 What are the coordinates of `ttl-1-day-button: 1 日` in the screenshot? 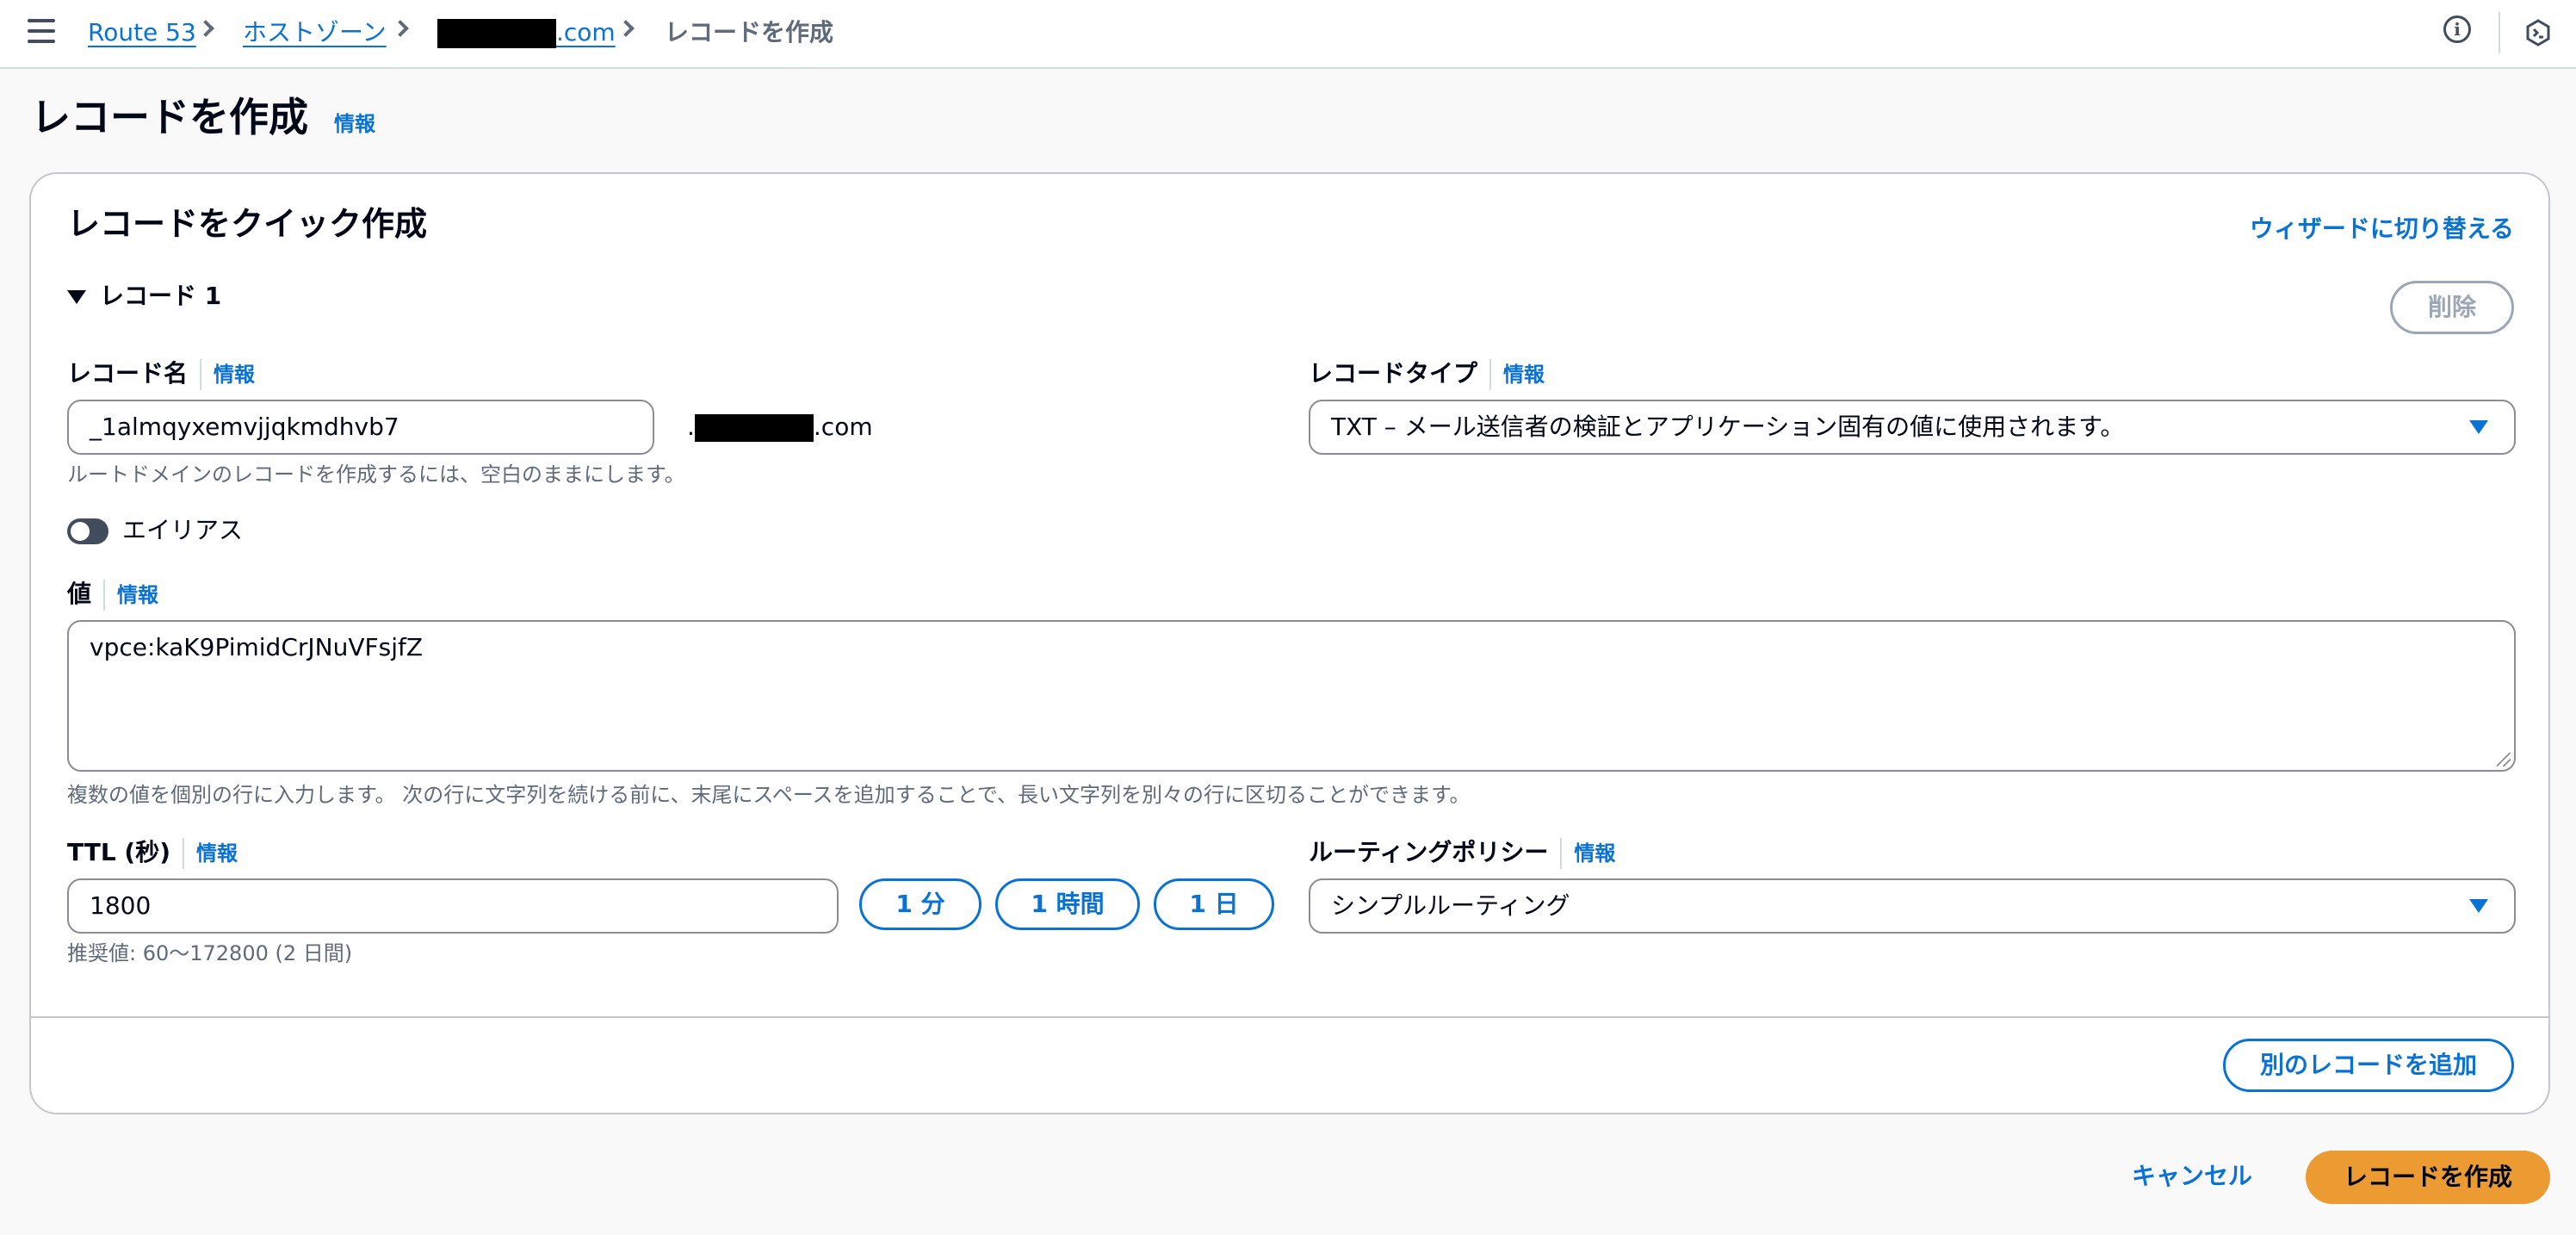 It's located at (1214, 904).